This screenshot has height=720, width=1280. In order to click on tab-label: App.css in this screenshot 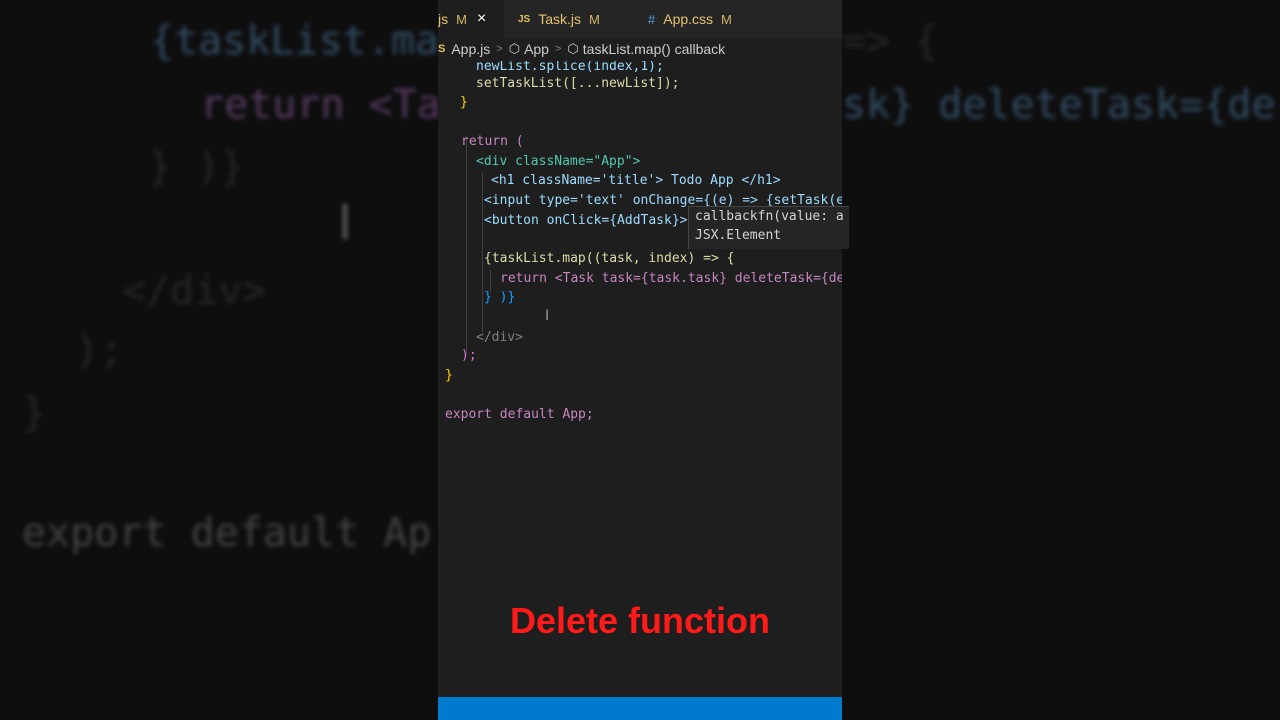, I will do `click(688, 19)`.